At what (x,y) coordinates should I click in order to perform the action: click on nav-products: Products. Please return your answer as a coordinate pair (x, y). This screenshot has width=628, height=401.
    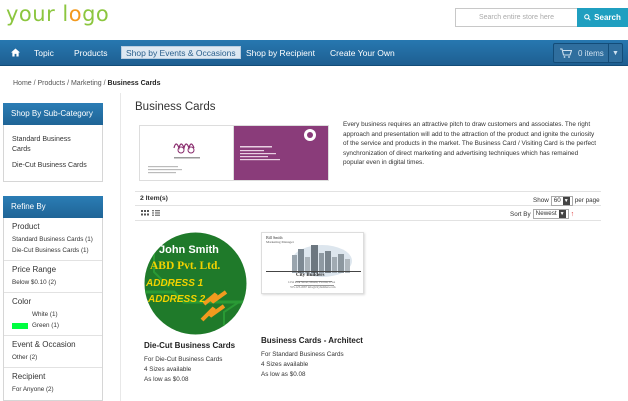
    Looking at the image, I should click on (91, 53).